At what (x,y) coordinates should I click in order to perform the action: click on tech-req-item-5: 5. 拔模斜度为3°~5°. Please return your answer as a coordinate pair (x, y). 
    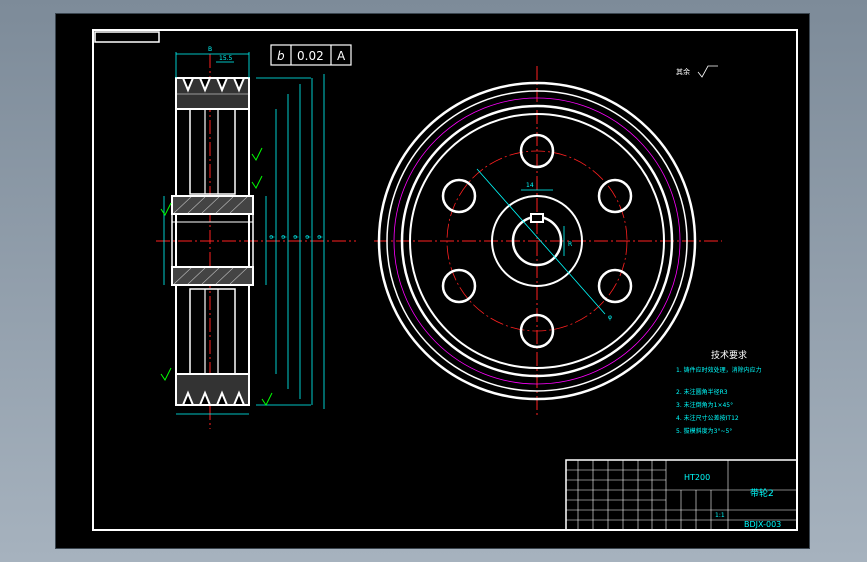
    Looking at the image, I should click on (704, 431).